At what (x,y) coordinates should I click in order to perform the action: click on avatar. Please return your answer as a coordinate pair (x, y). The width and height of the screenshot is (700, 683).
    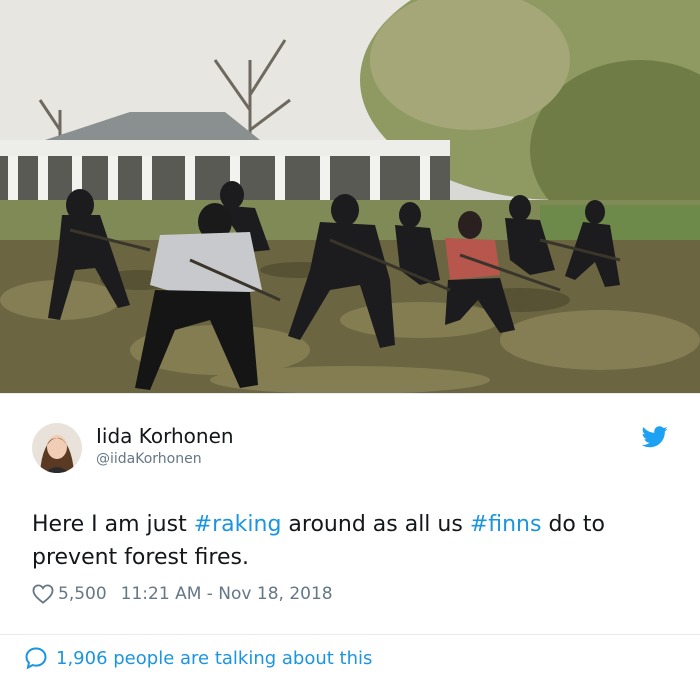
    Looking at the image, I should click on (57, 448).